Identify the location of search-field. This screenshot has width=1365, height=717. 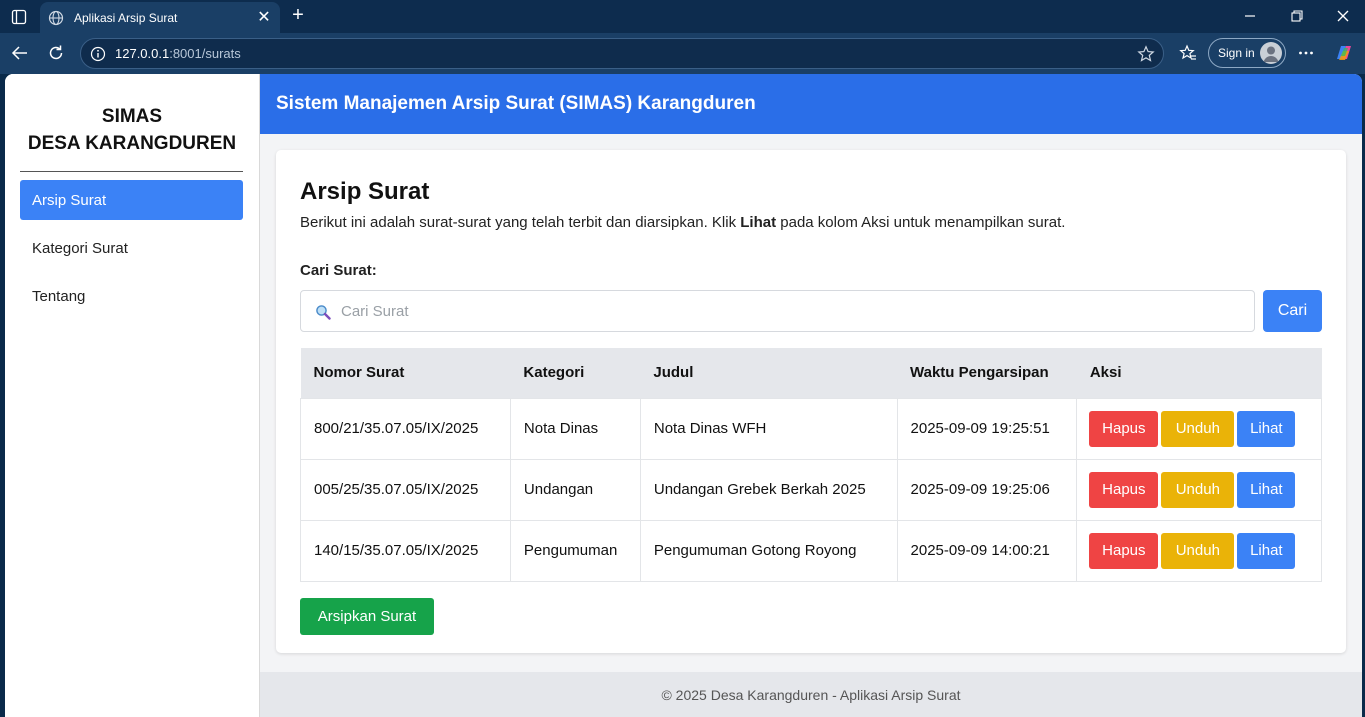
(777, 311).